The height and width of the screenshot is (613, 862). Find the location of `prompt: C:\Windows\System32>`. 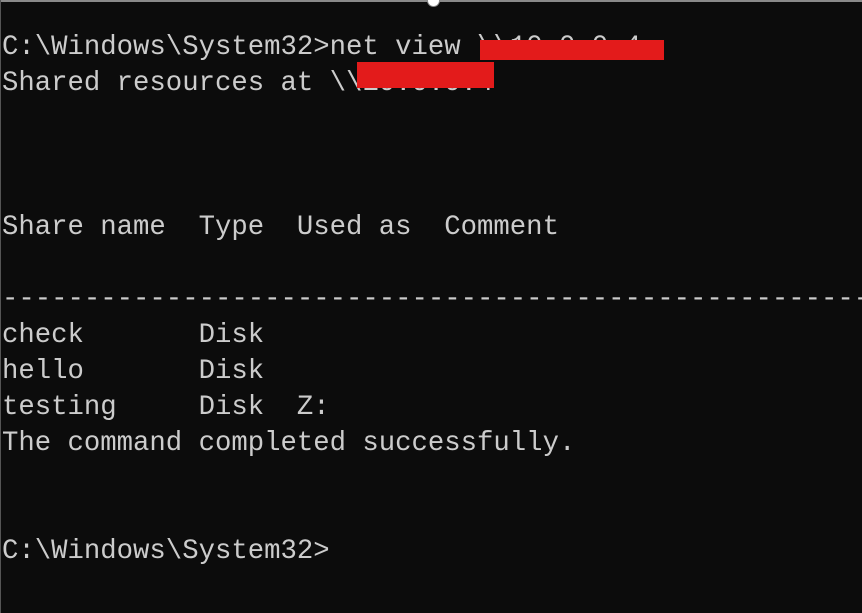

prompt: C:\Windows\System32> is located at coordinates (166, 47).